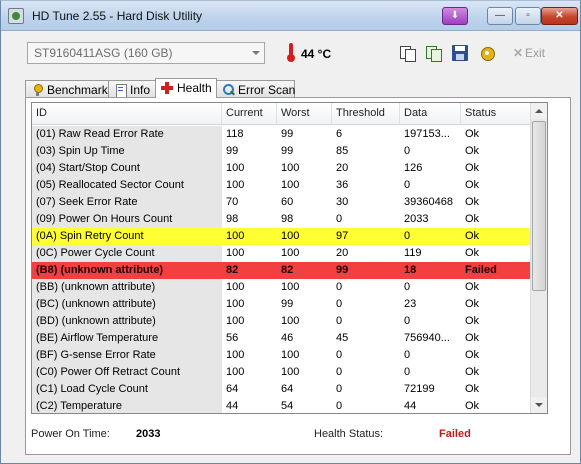  I want to click on table-row: (BD) (unknown attribute) 100 100 0 0 Ok, so click(289, 321).